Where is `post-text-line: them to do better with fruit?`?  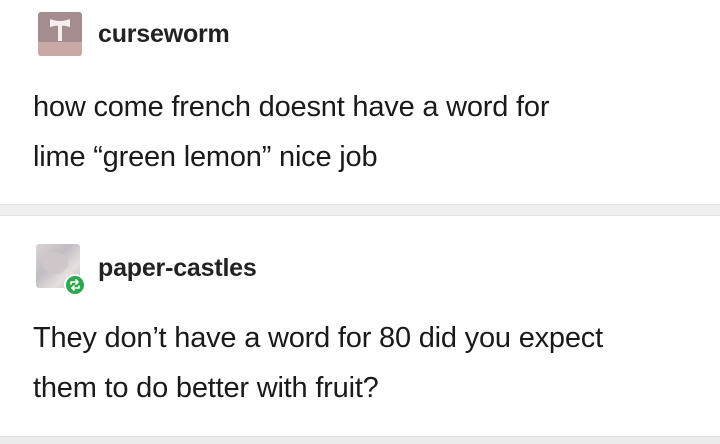
post-text-line: them to do better with fruit? is located at coordinates (206, 388).